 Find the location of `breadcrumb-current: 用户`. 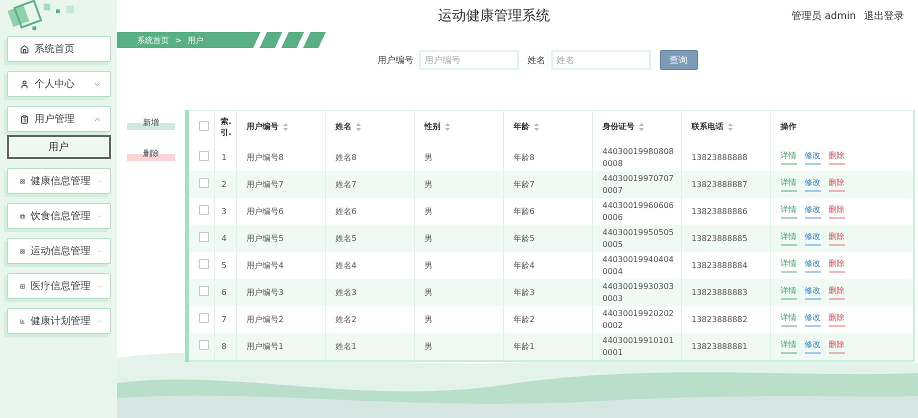

breadcrumb-current: 用户 is located at coordinates (196, 40).